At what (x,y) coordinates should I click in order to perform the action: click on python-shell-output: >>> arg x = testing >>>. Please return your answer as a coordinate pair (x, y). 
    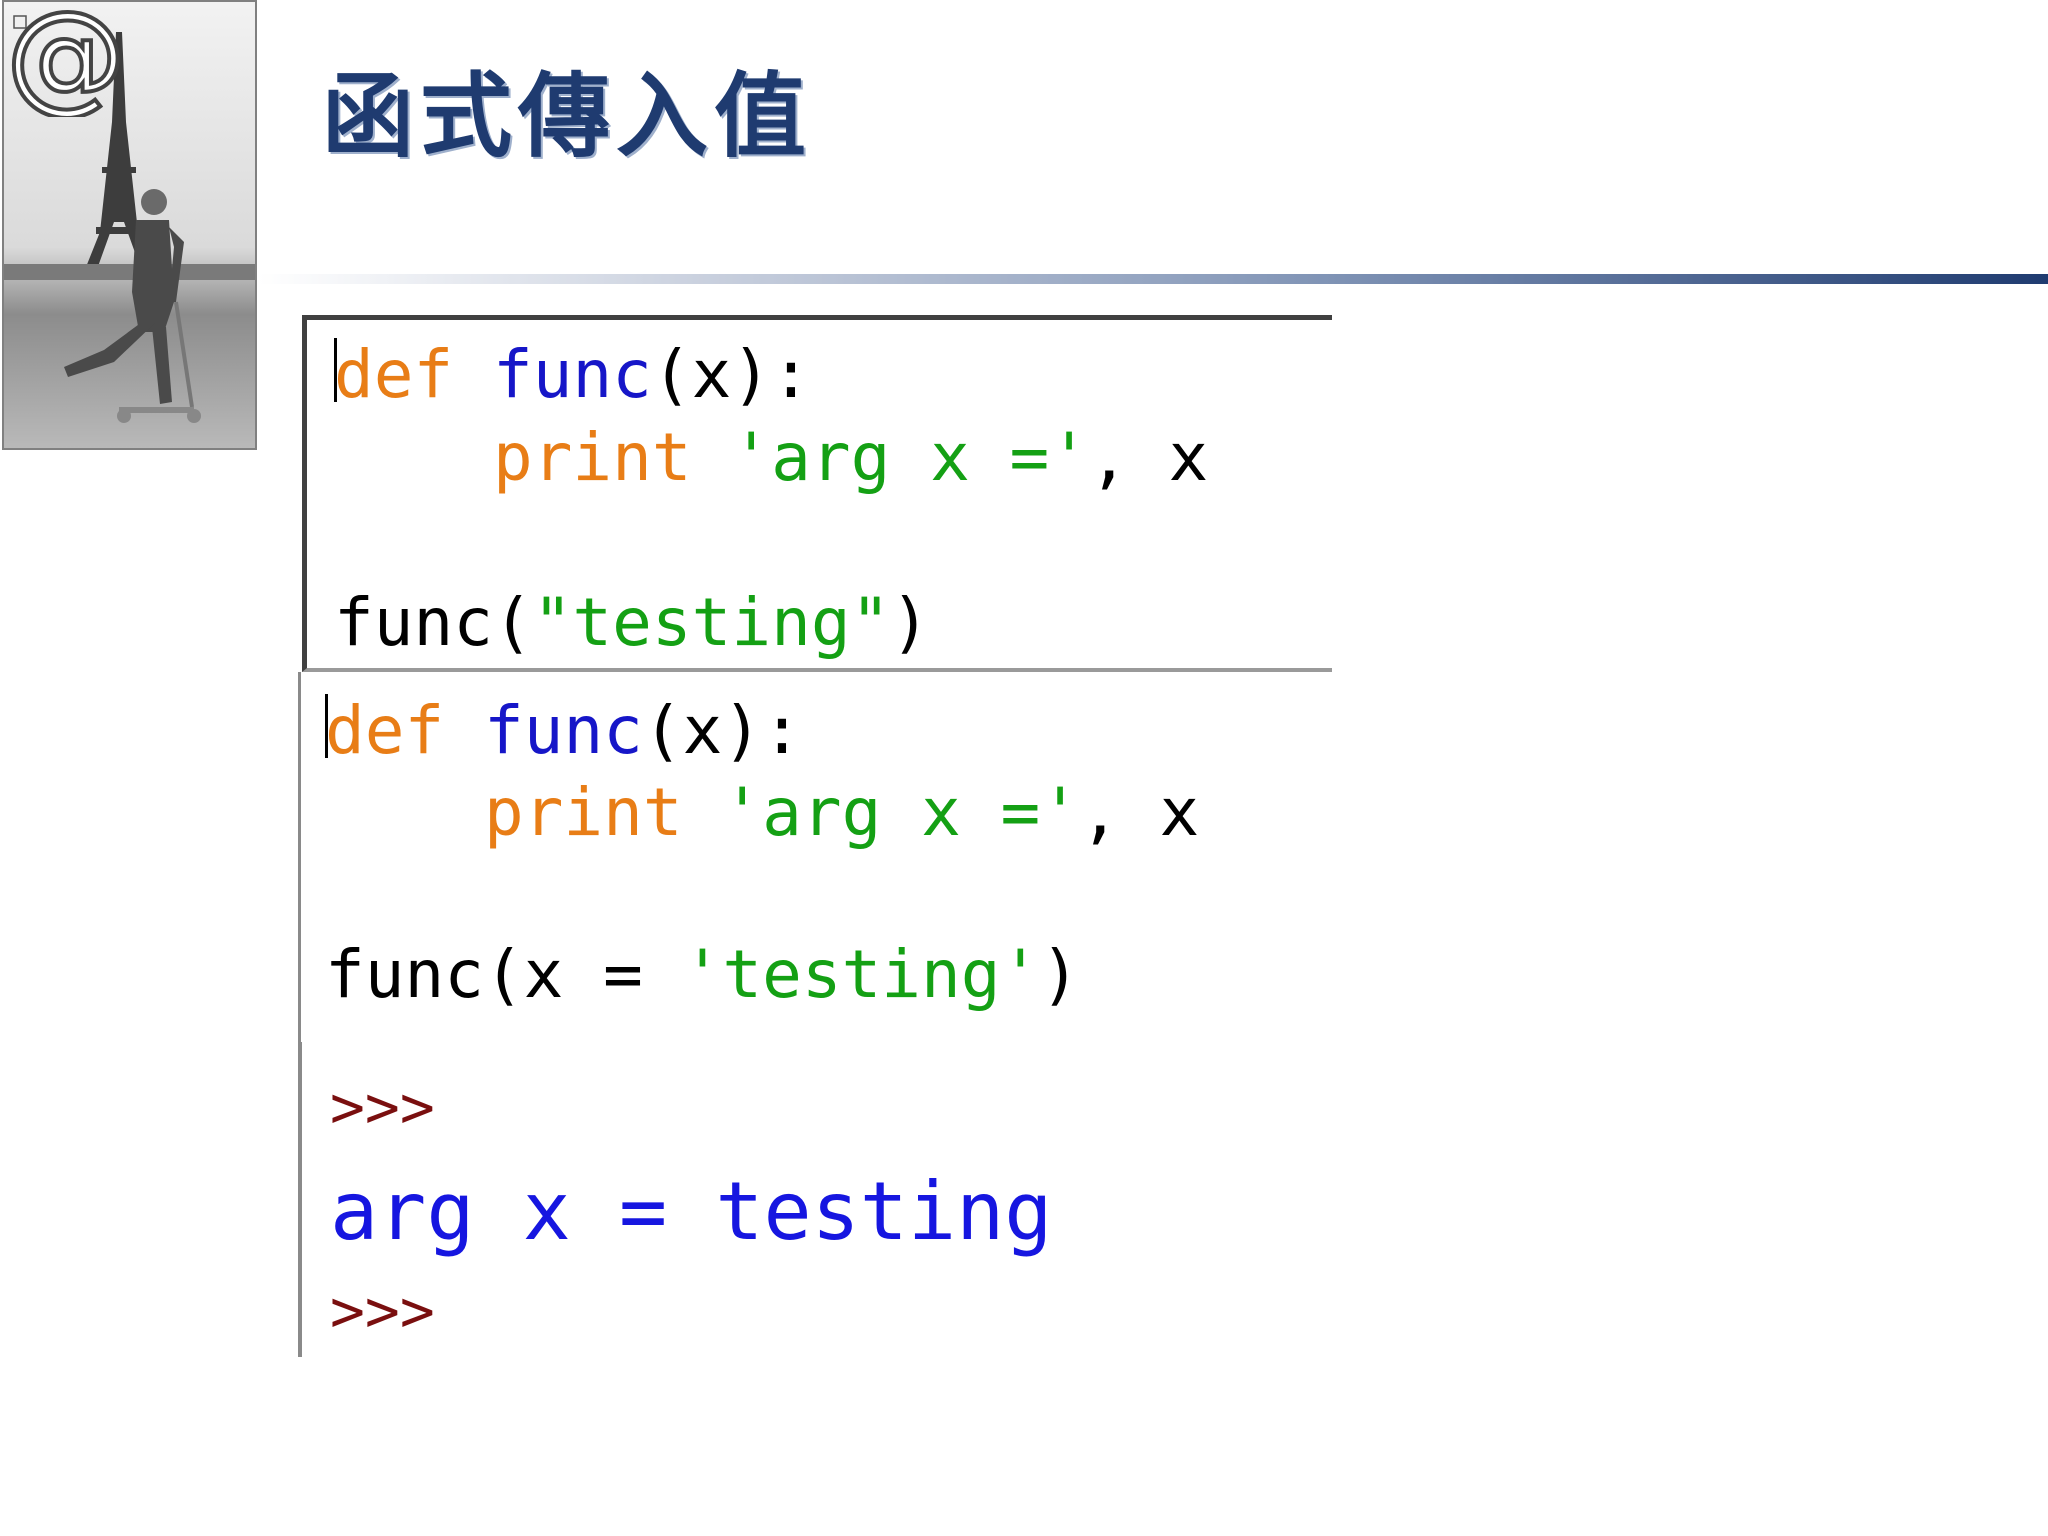
    Looking at the image, I should click on (675, 1199).